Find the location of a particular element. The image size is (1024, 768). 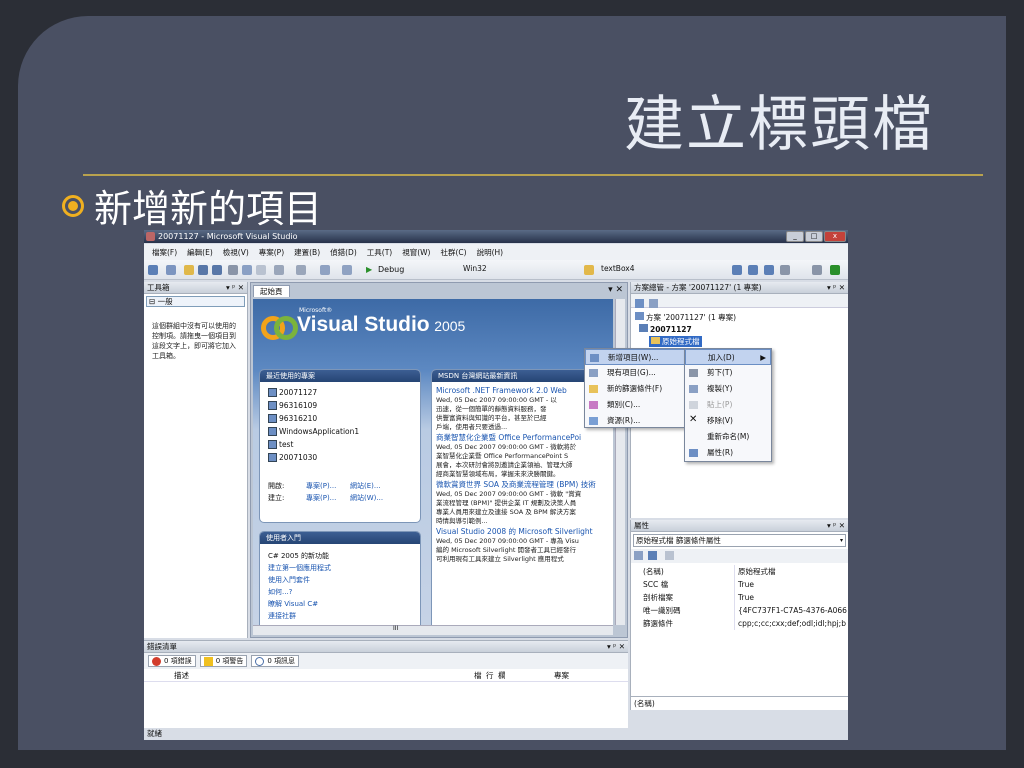

col-line: 行 is located at coordinates (490, 675).